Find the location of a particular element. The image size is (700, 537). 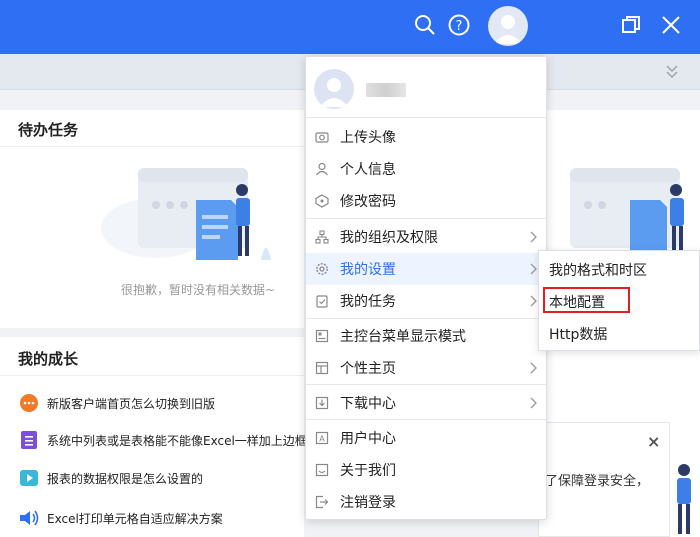

menu-item-upload-avatar: 上传头像 is located at coordinates (426, 137).